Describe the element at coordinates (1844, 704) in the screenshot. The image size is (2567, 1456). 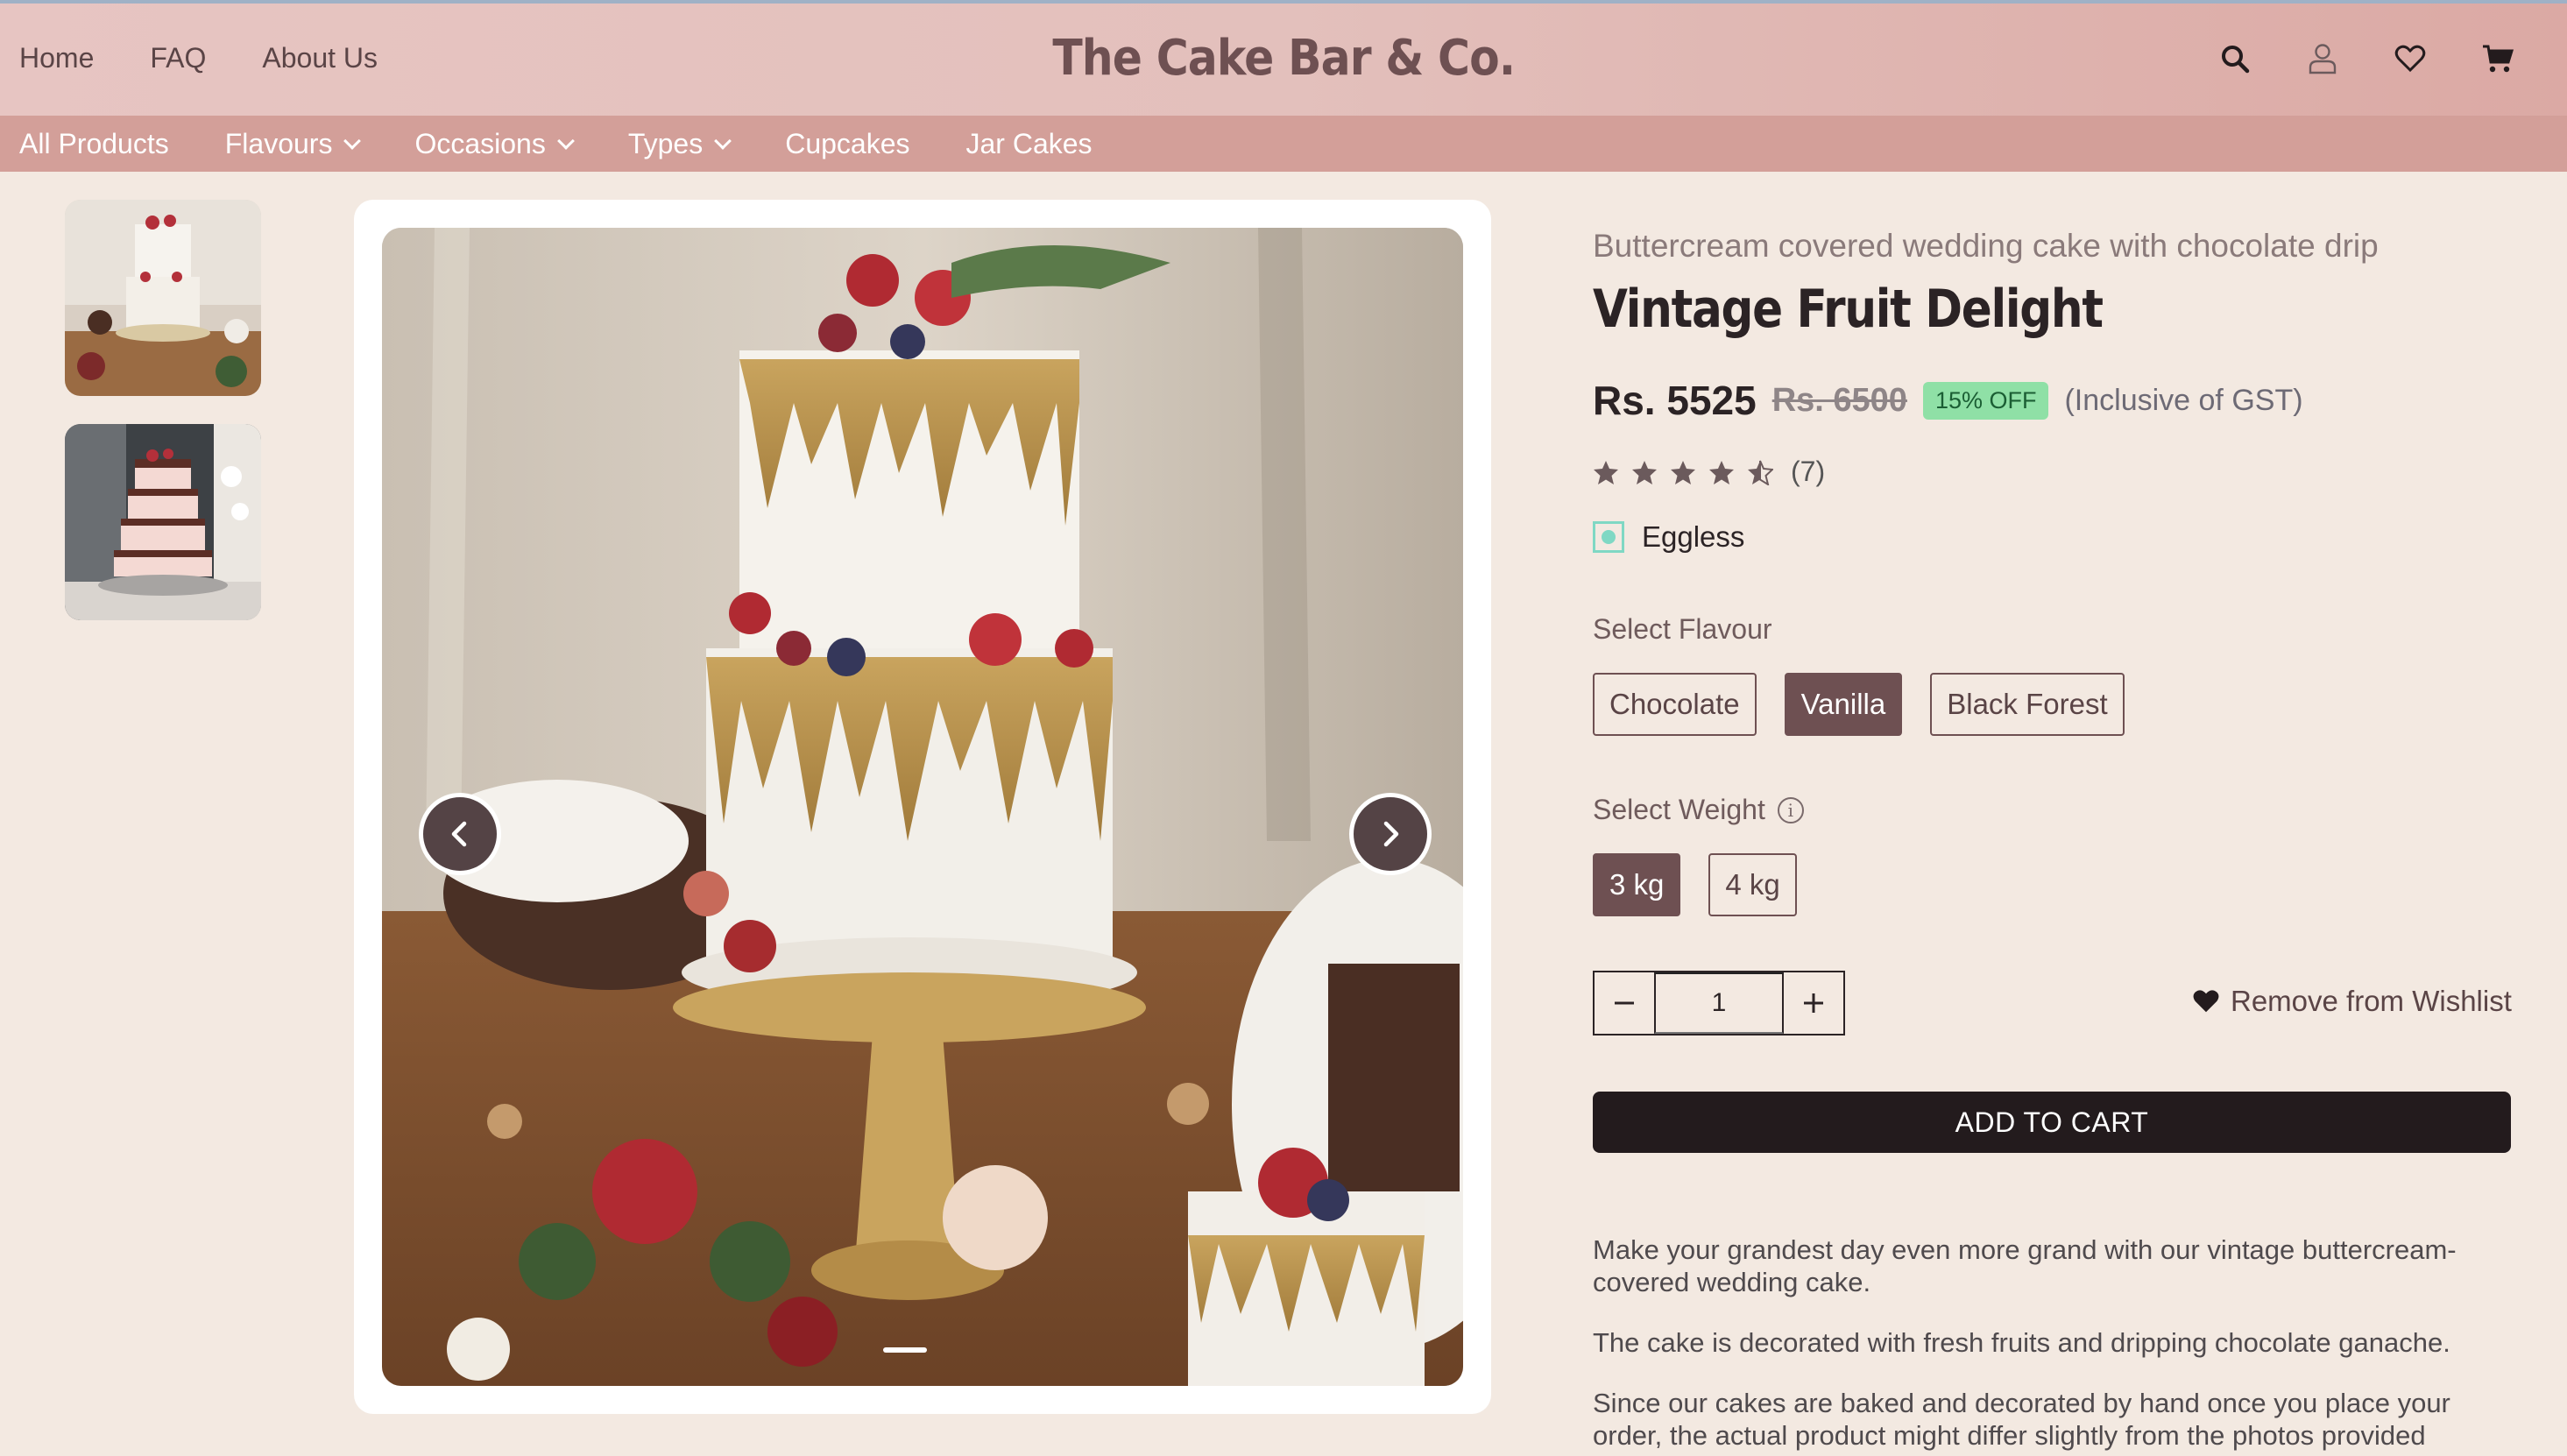
I see `flavour-vanilla-button: Vanilla` at that location.